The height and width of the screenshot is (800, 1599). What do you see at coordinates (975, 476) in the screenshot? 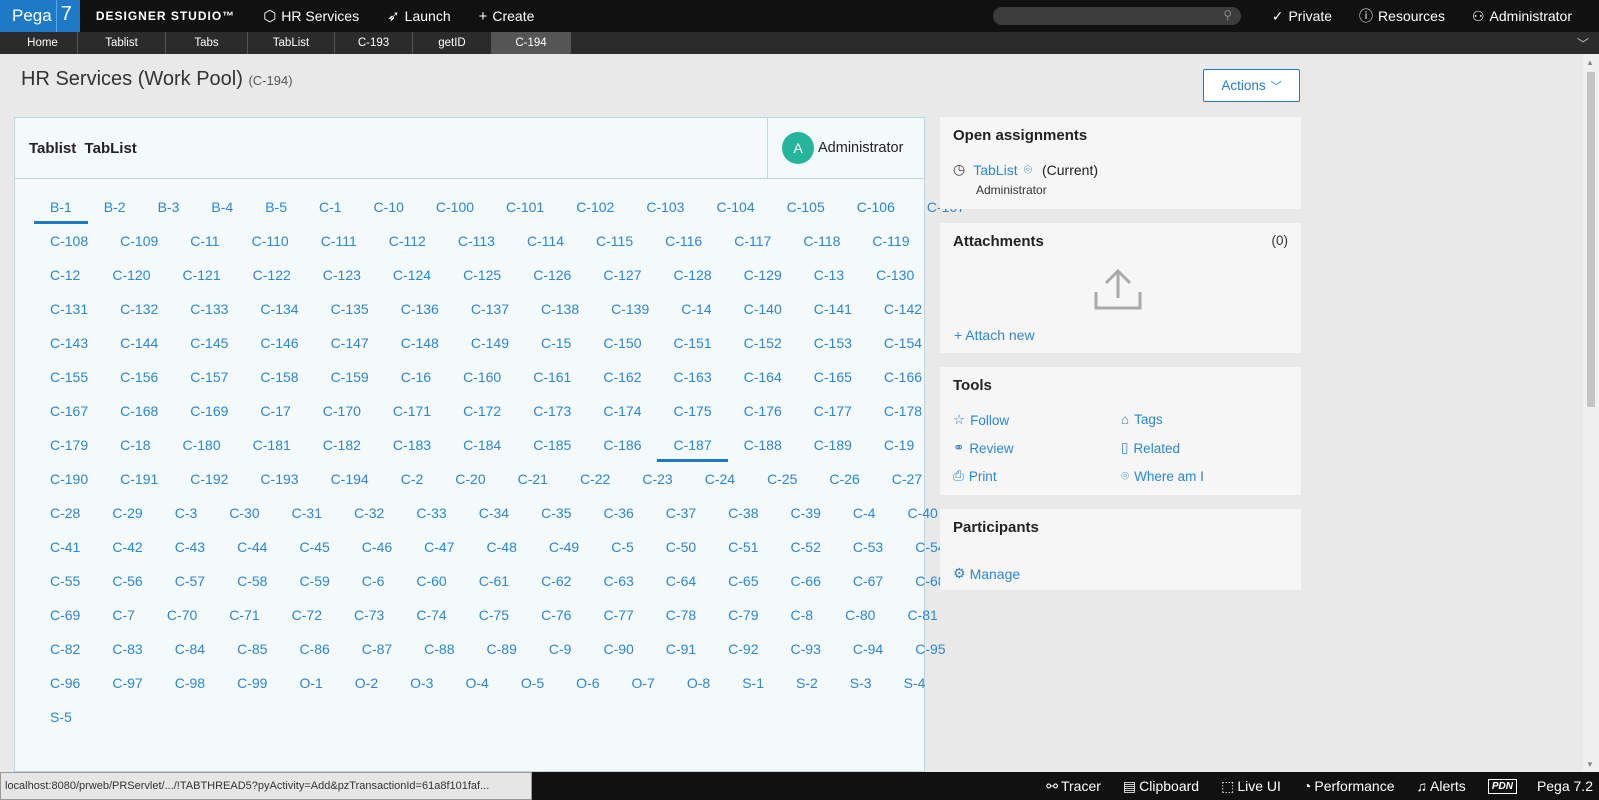
I see `print-link: ⎙ Print` at bounding box center [975, 476].